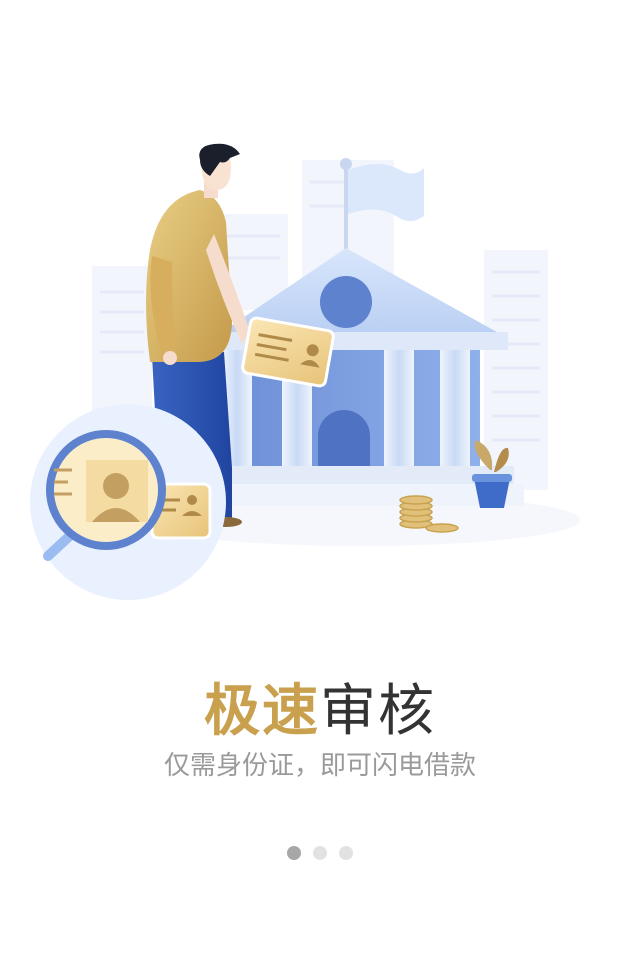 The height and width of the screenshot is (960, 640). Describe the element at coordinates (262, 711) in the screenshot. I see `title-accent: 极速` at that location.